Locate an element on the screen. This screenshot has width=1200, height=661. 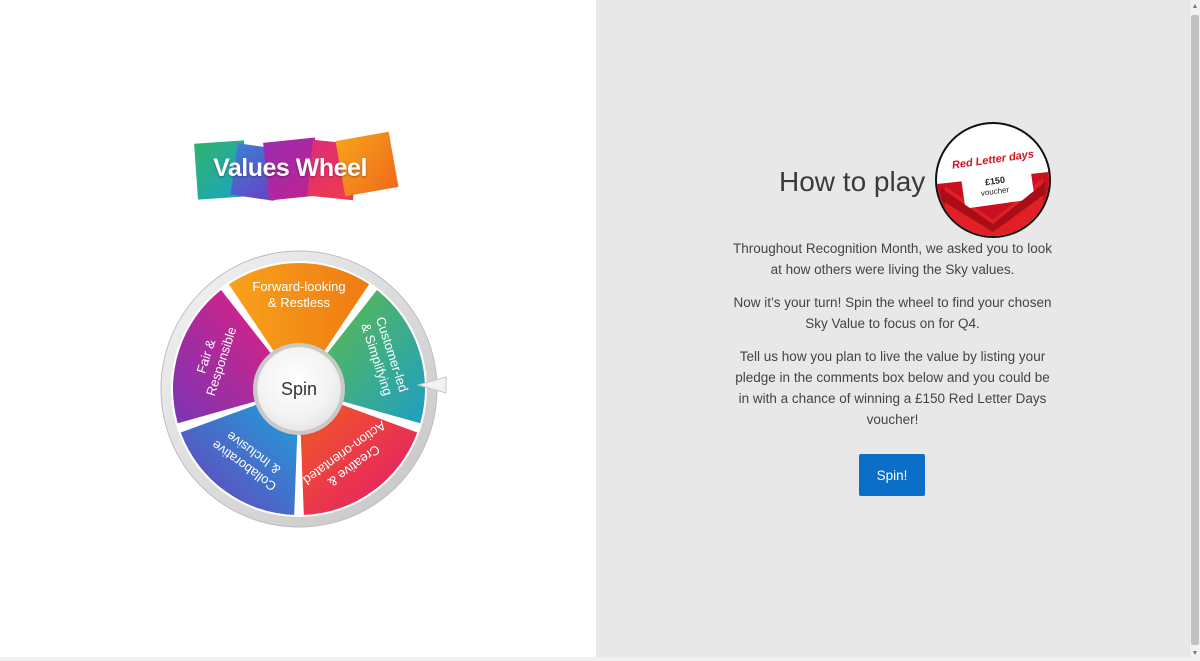
scroll-up-icon: ▲ is located at coordinates (1195, 7).